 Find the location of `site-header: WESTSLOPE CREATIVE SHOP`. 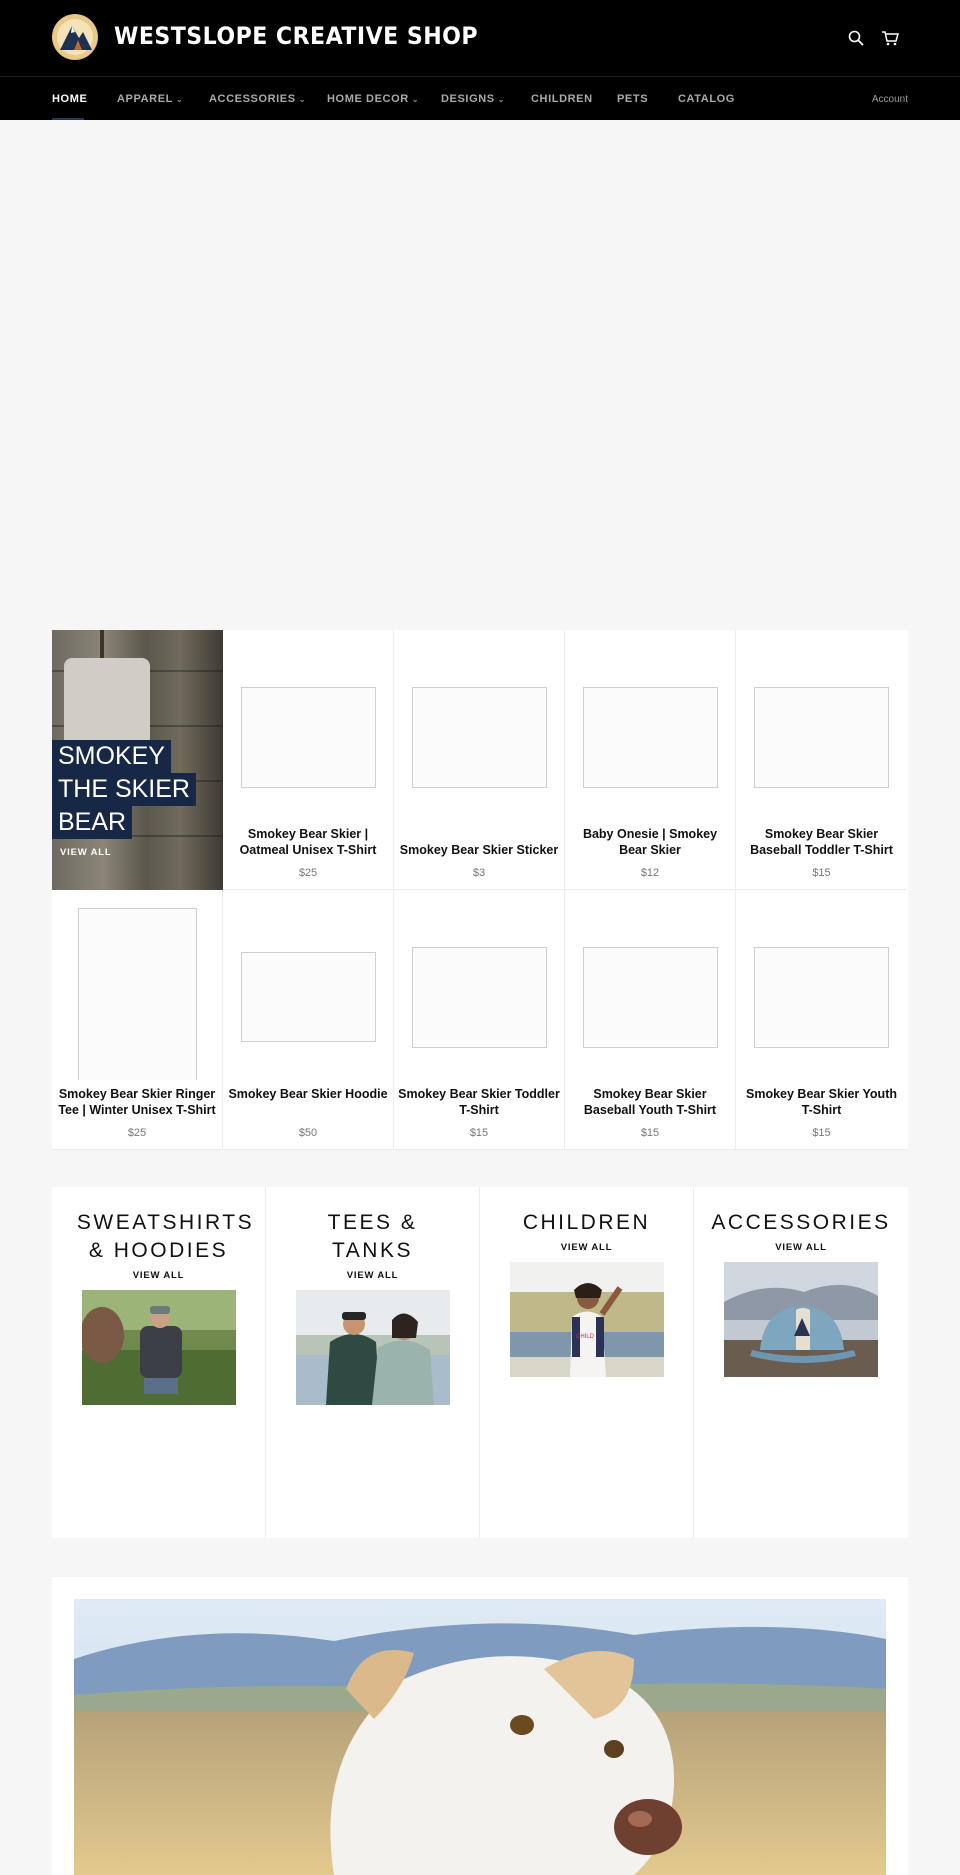

site-header: WESTSLOPE CREATIVE SHOP is located at coordinates (480, 38).